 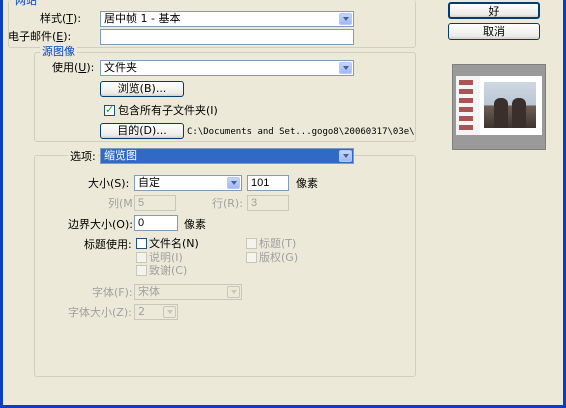 What do you see at coordinates (166, 257) in the screenshot?
I see `caption-label: 说明(I)` at bounding box center [166, 257].